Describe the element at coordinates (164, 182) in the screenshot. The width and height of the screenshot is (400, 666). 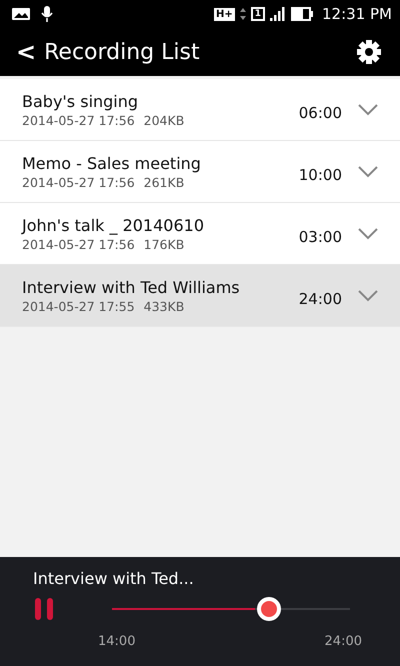
I see `file-size: 261KB` at that location.